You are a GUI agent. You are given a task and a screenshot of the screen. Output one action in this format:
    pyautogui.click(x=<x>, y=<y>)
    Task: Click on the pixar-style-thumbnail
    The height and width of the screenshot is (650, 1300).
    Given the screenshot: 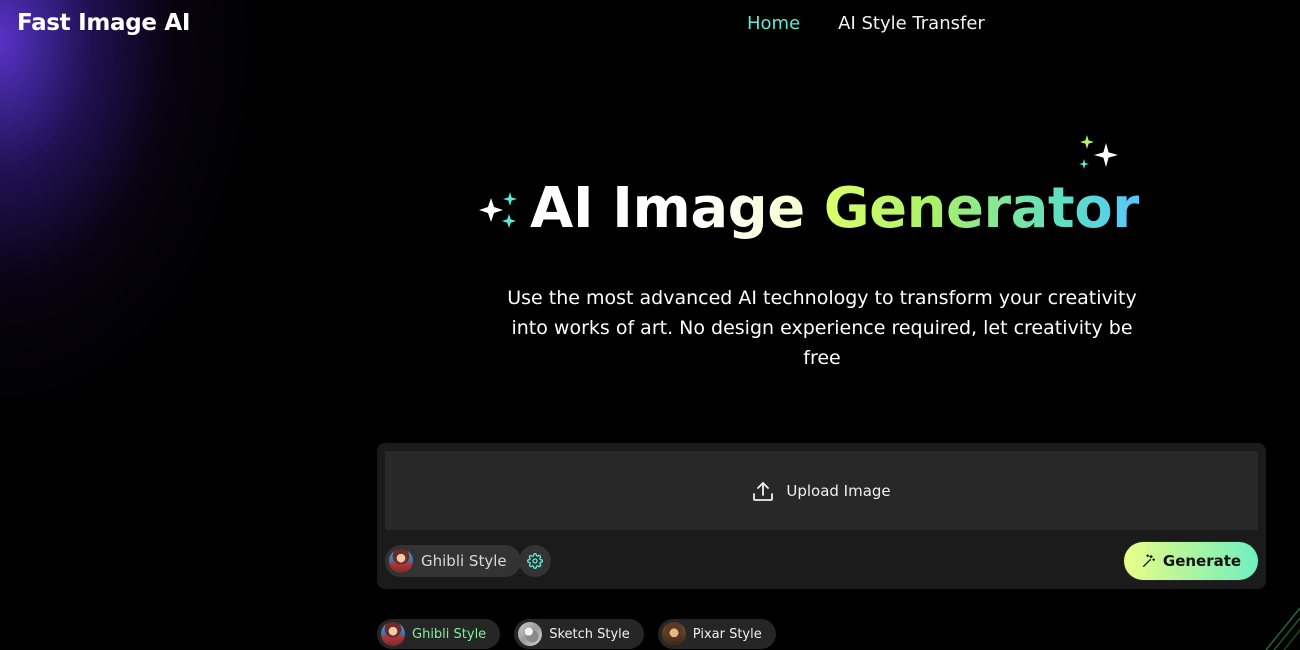 What is the action you would take?
    pyautogui.click(x=673, y=634)
    